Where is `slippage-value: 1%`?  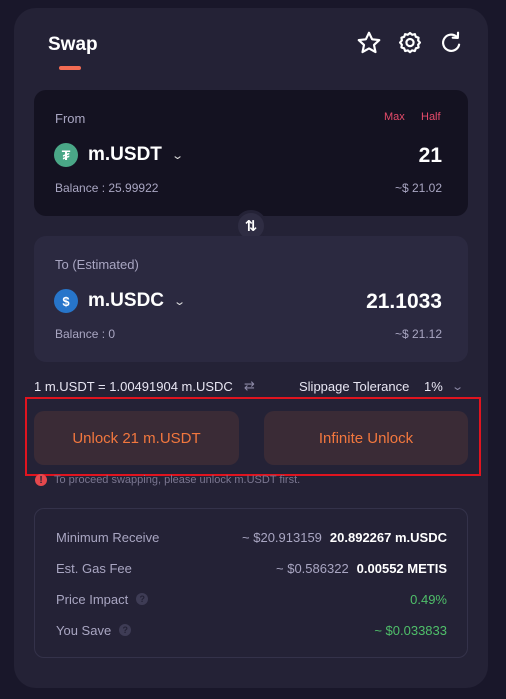 slippage-value: 1% is located at coordinates (433, 386).